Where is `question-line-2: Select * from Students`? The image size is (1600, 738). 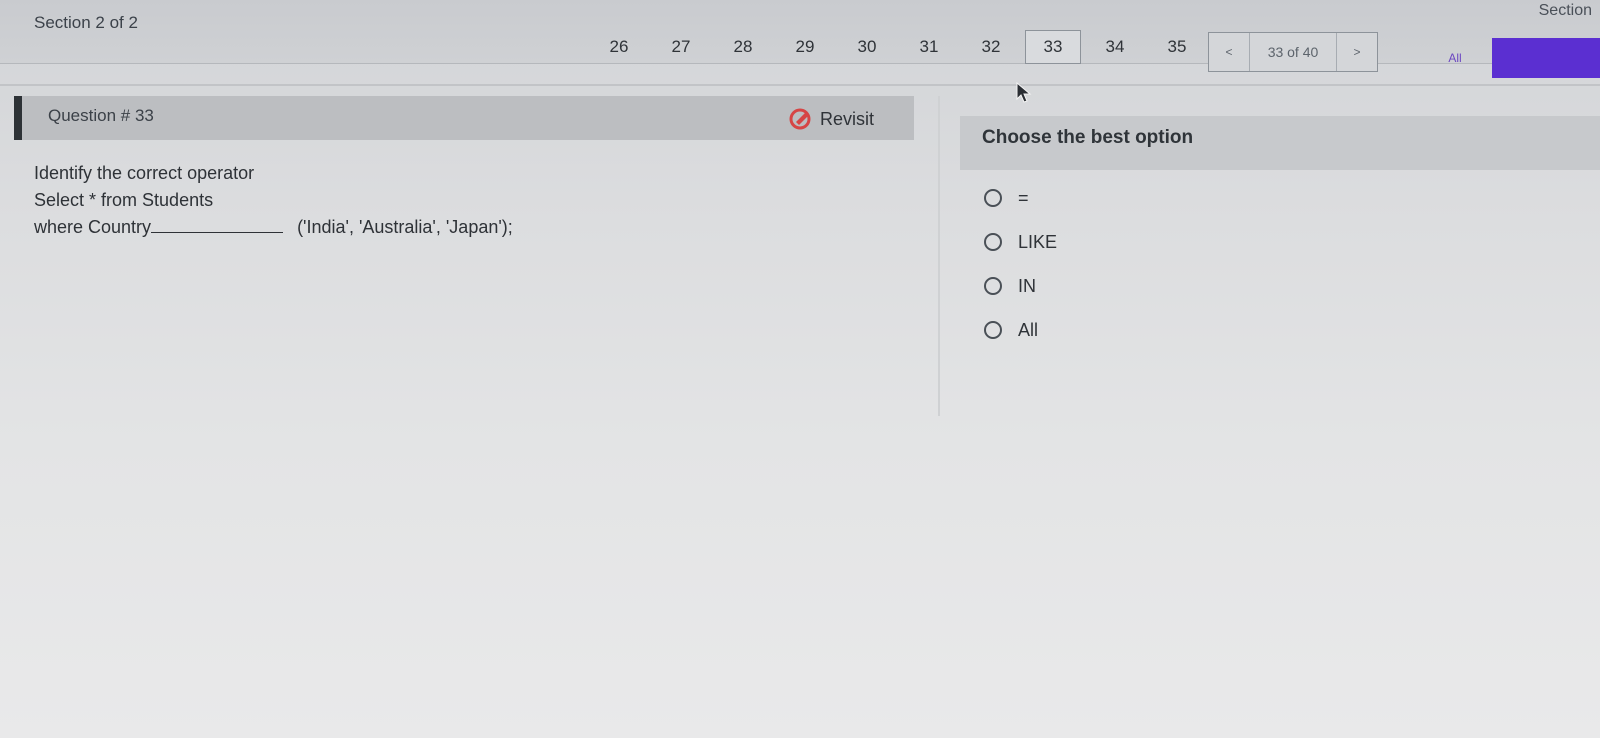
question-line-2: Select * from Students is located at coordinates (124, 200).